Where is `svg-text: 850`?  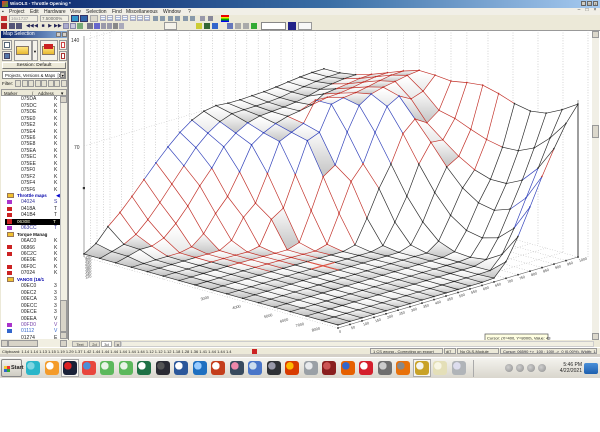 svg-text: 850 is located at coordinates (546, 271).